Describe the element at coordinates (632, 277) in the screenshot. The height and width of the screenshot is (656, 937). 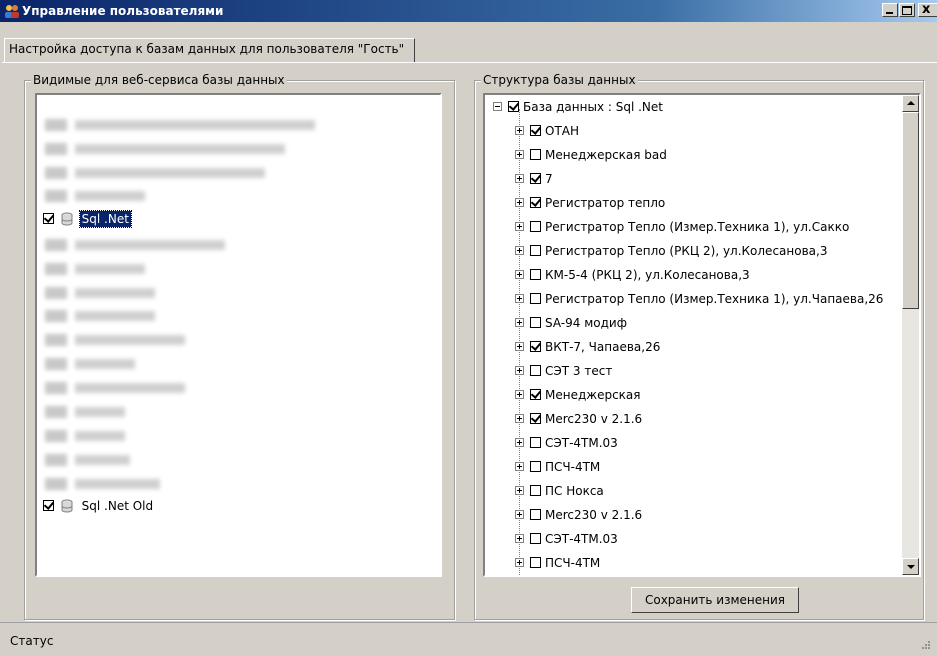
I see `tree-node: КМ-5-4 (РКЦ 2), ул.Колесанова,3` at that location.